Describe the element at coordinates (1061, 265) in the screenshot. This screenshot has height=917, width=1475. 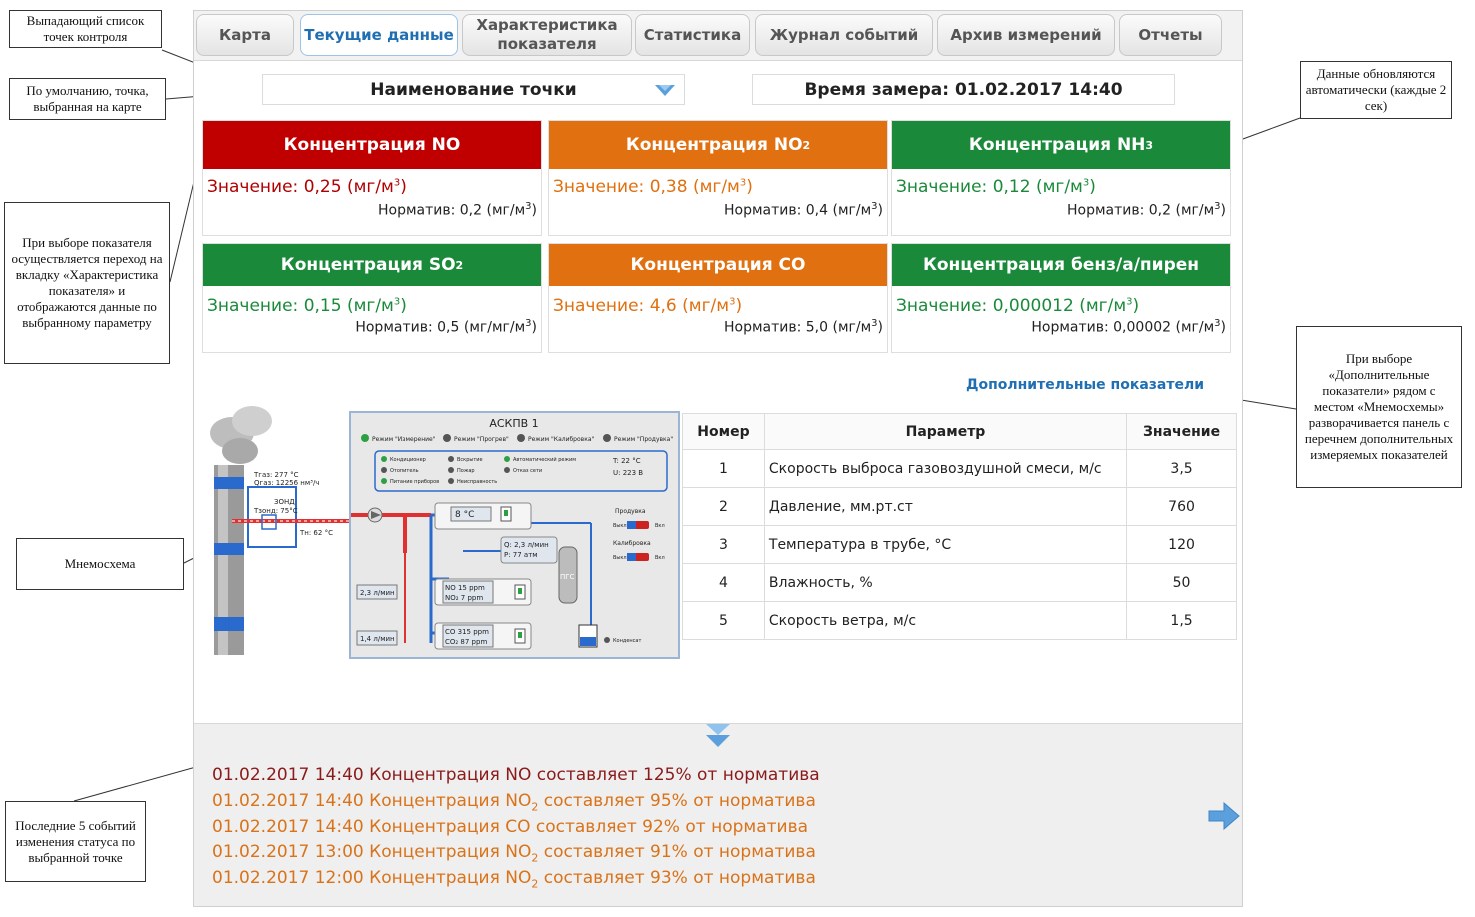
I see `card-title-text: Концентрация бенз/а/пирен` at that location.